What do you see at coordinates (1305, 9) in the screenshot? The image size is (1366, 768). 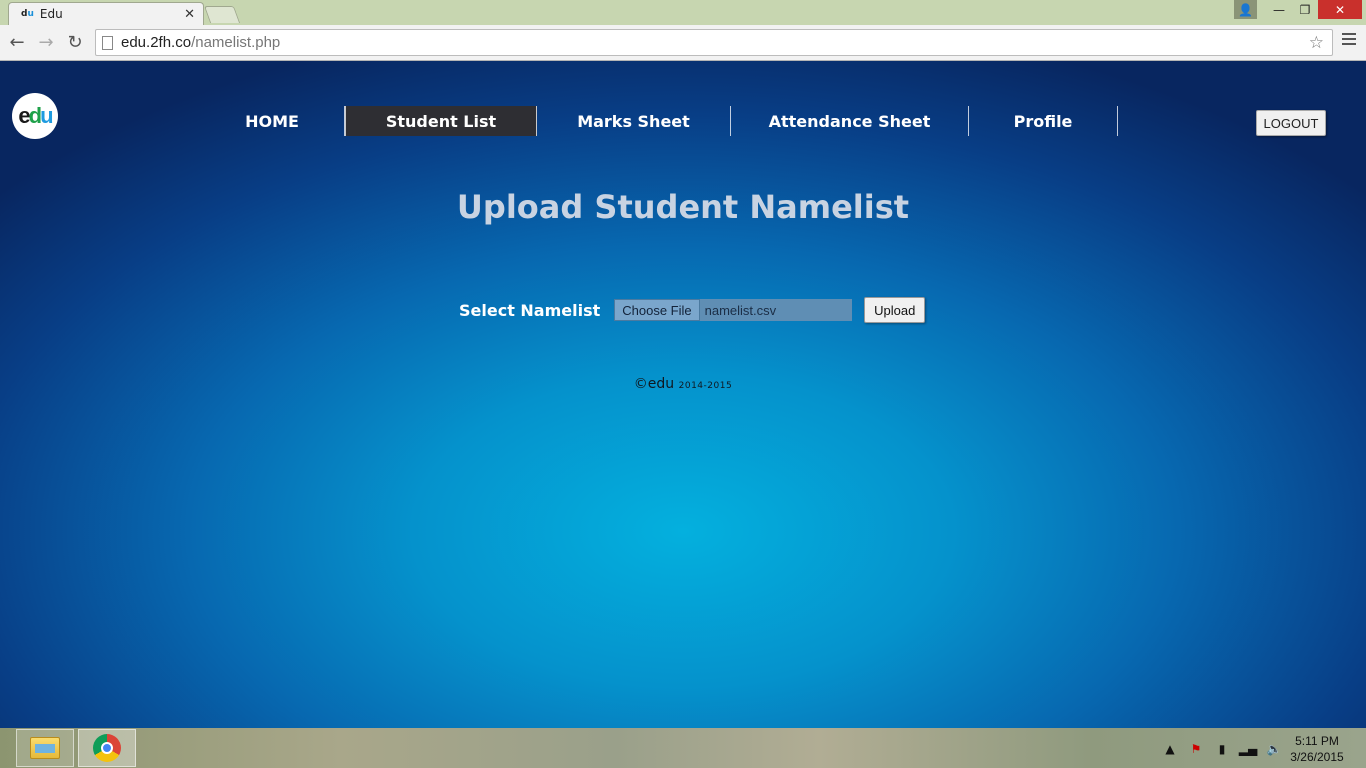 I see `restore-button: ❐` at bounding box center [1305, 9].